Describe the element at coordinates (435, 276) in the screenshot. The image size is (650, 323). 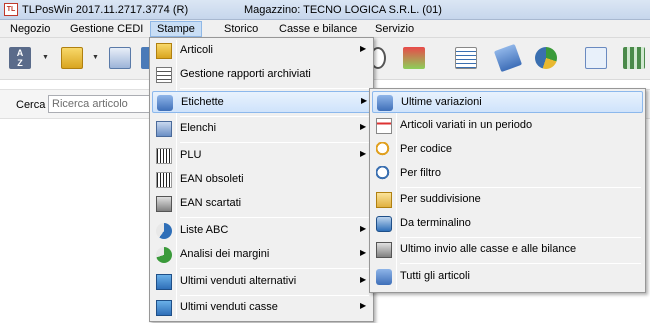
I see `menu-item-label: Tutti gli articoli` at that location.